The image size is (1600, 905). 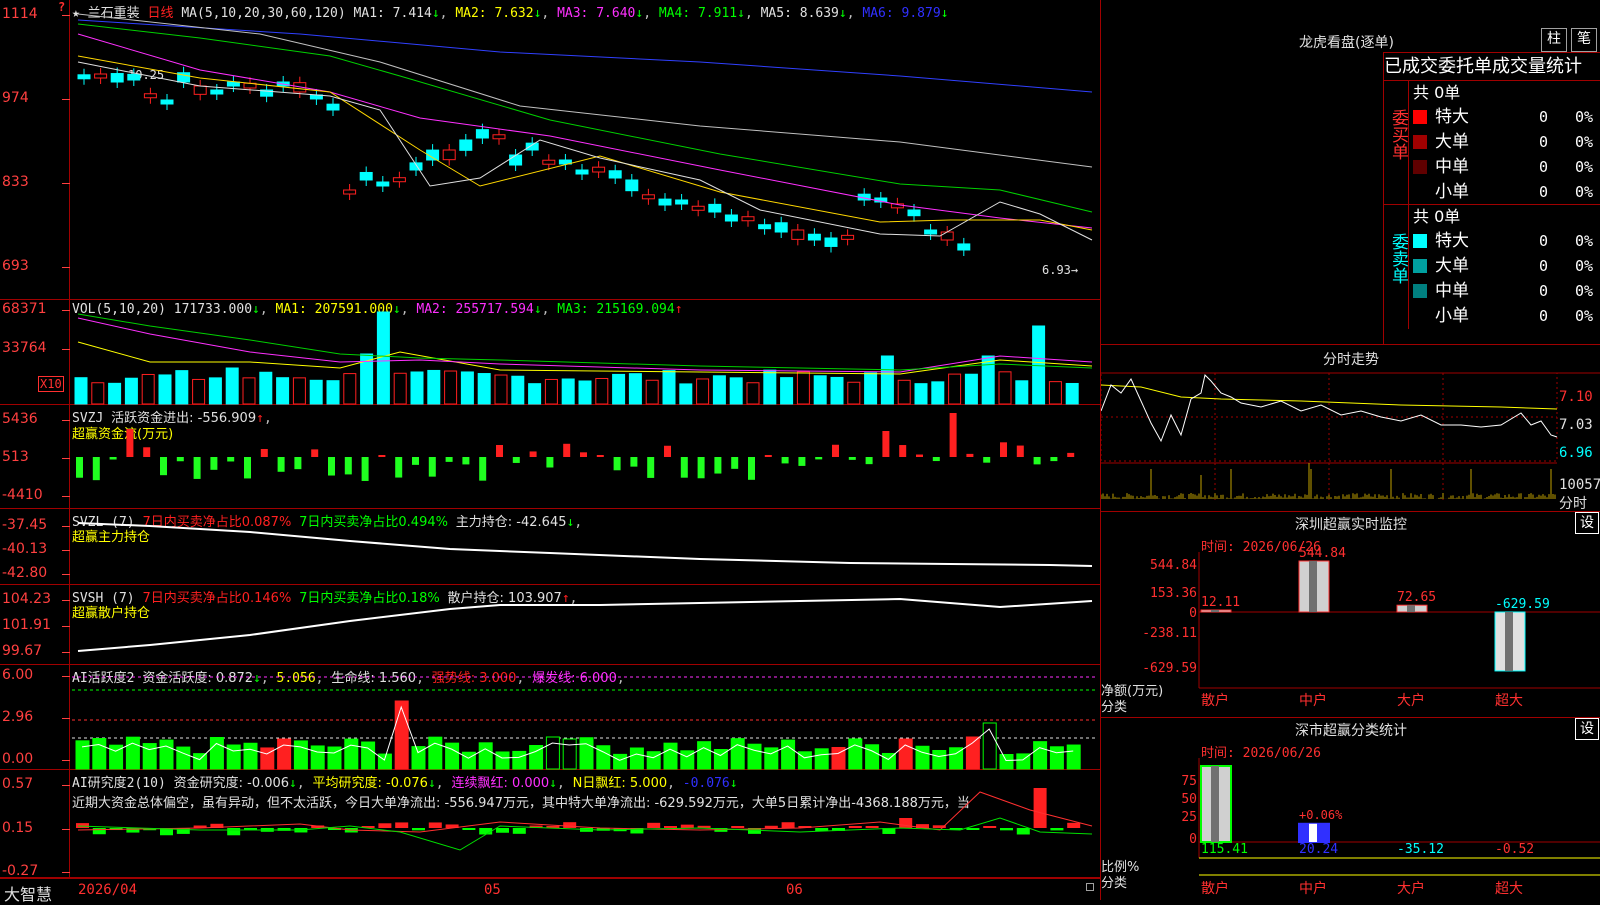 I want to click on buy-total: 共 0单, so click(x=1437, y=92).